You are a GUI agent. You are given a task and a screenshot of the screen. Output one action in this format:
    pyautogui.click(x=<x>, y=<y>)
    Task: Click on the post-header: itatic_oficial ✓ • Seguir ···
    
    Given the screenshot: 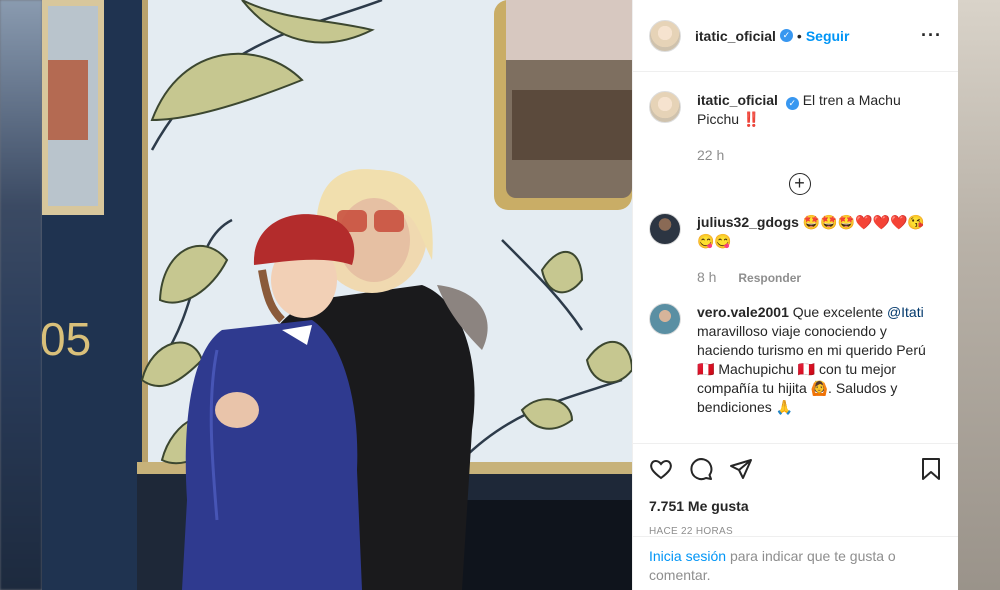 What is the action you would take?
    pyautogui.click(x=795, y=36)
    